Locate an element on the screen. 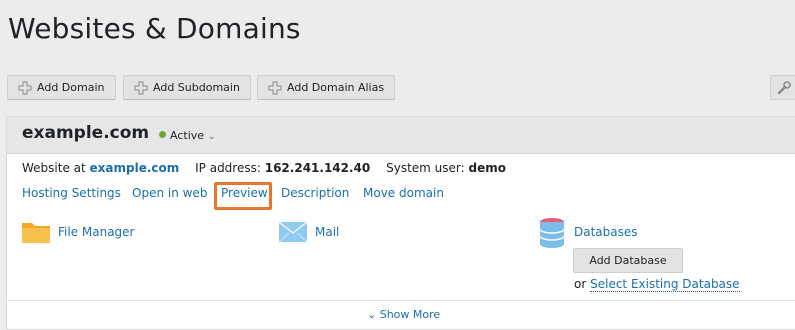  system-user-value: demo is located at coordinates (487, 168).